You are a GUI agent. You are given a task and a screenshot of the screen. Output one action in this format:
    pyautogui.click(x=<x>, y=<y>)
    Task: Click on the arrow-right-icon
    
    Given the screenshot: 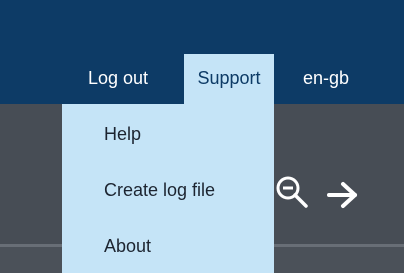 What is the action you would take?
    pyautogui.click(x=343, y=195)
    